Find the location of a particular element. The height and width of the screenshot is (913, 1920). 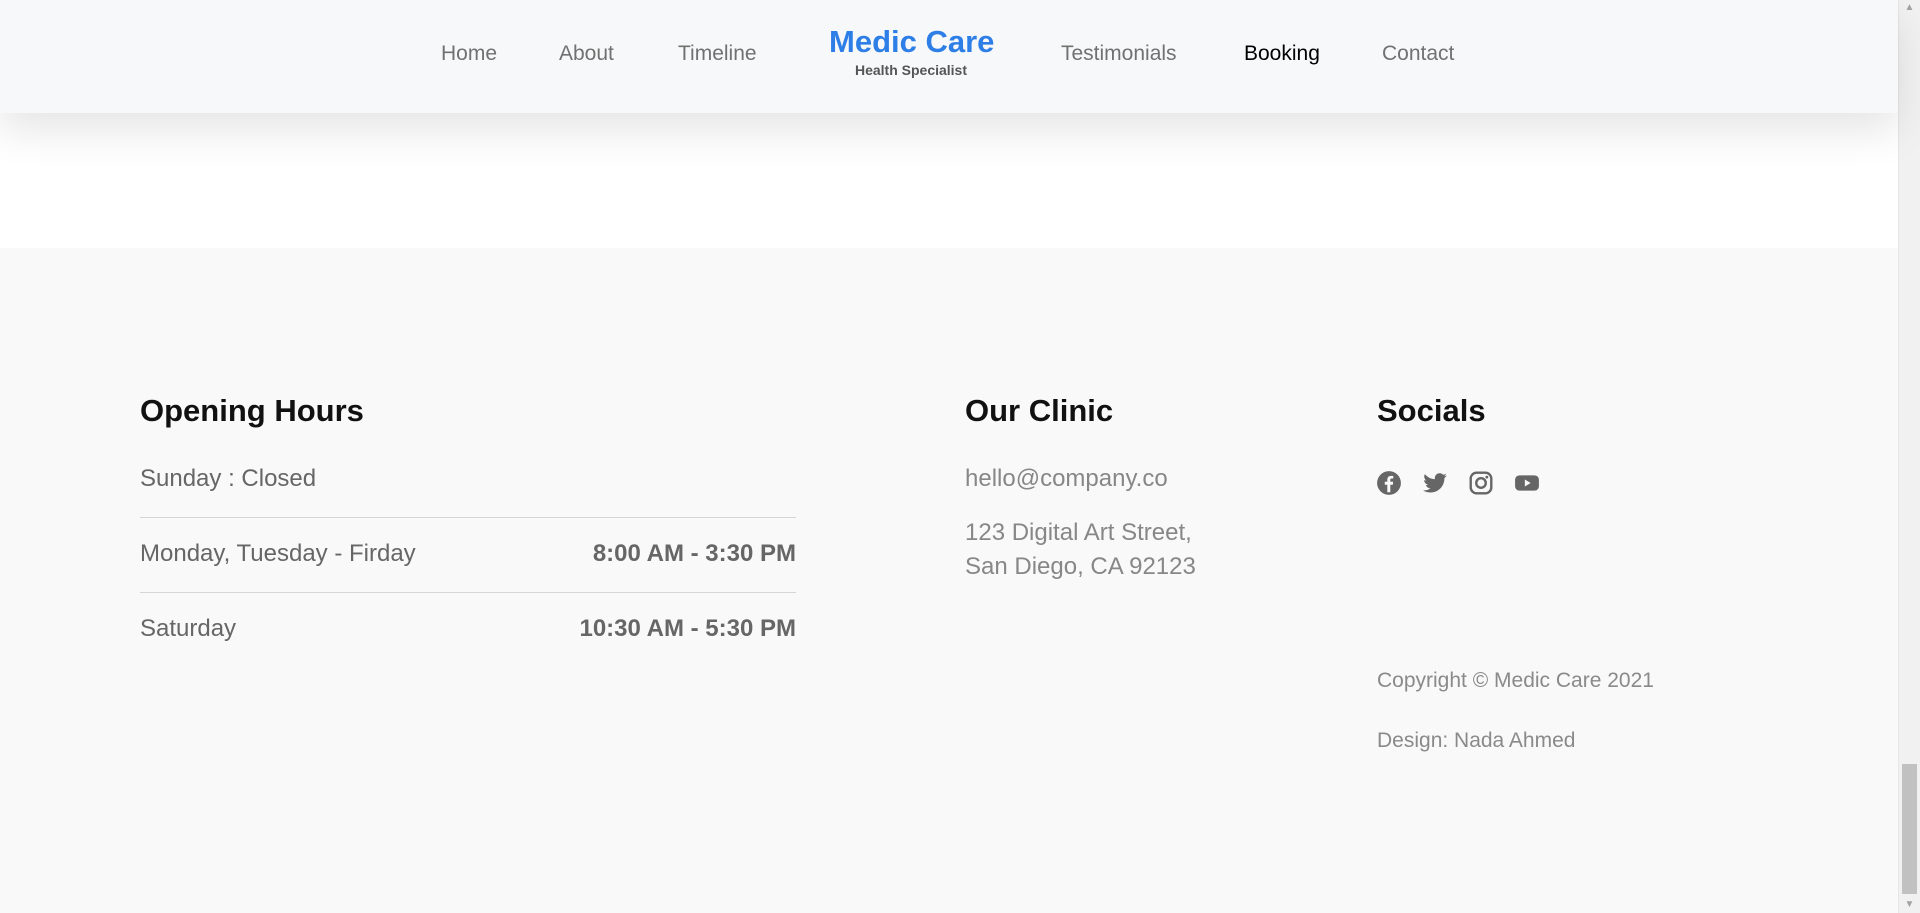

hours-row-sunday: Sunday : Closed is located at coordinates (468, 499).